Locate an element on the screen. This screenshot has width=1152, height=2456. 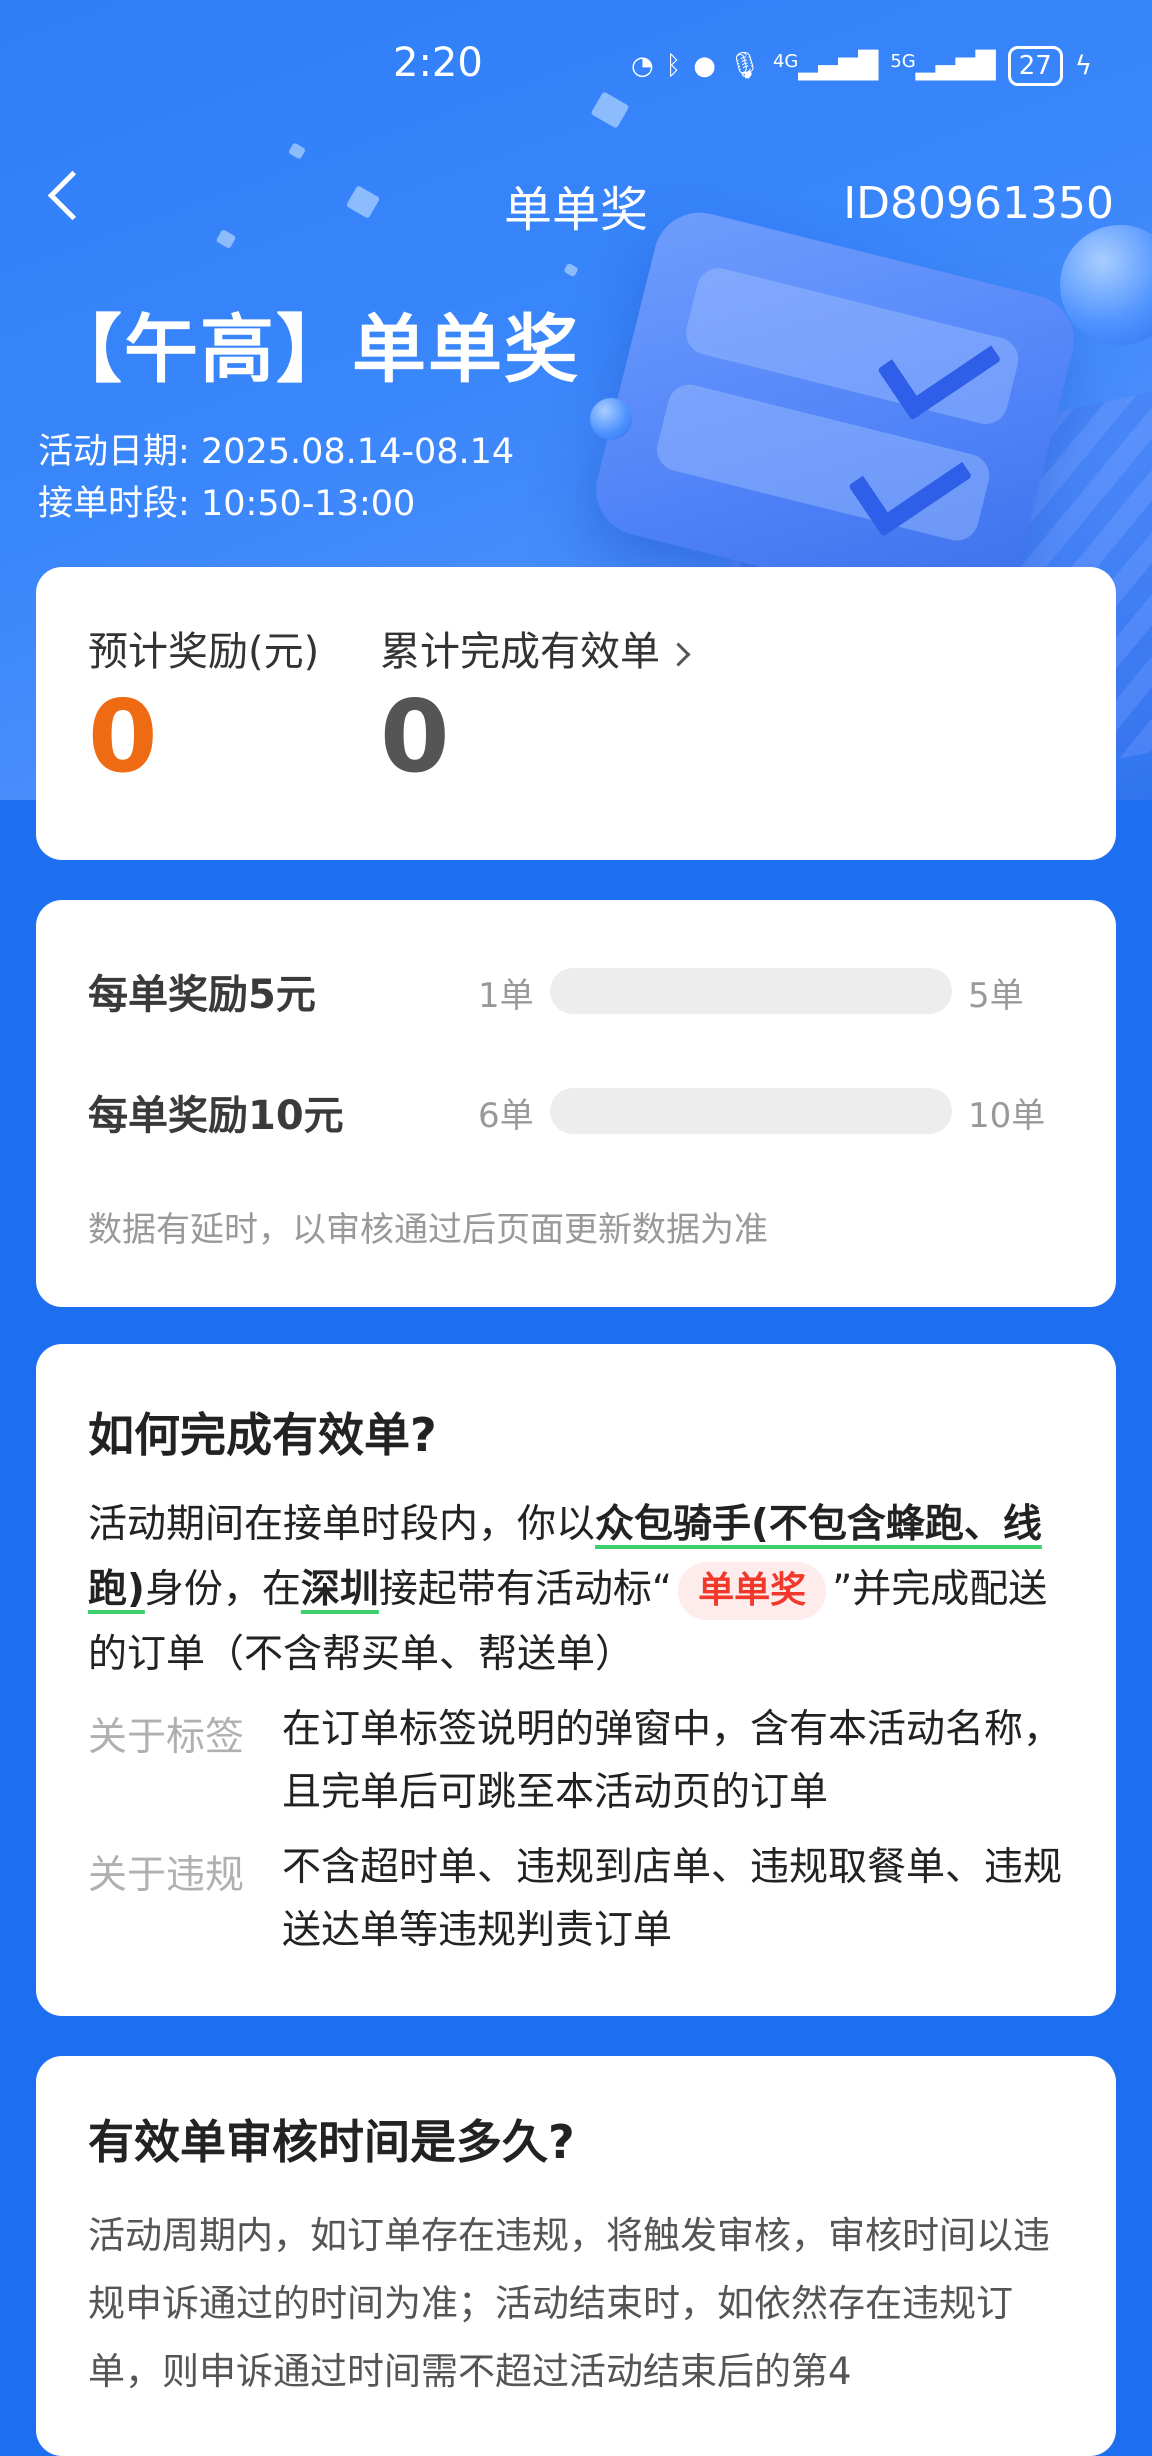
activity-title: 【午高】单单奖 is located at coordinates (314, 350).